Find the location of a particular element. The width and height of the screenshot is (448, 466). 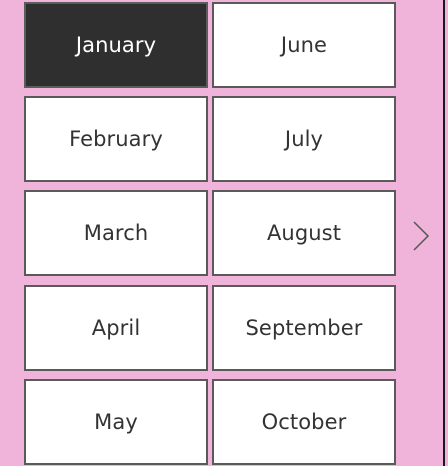

month-tile-february: February is located at coordinates (116, 139).